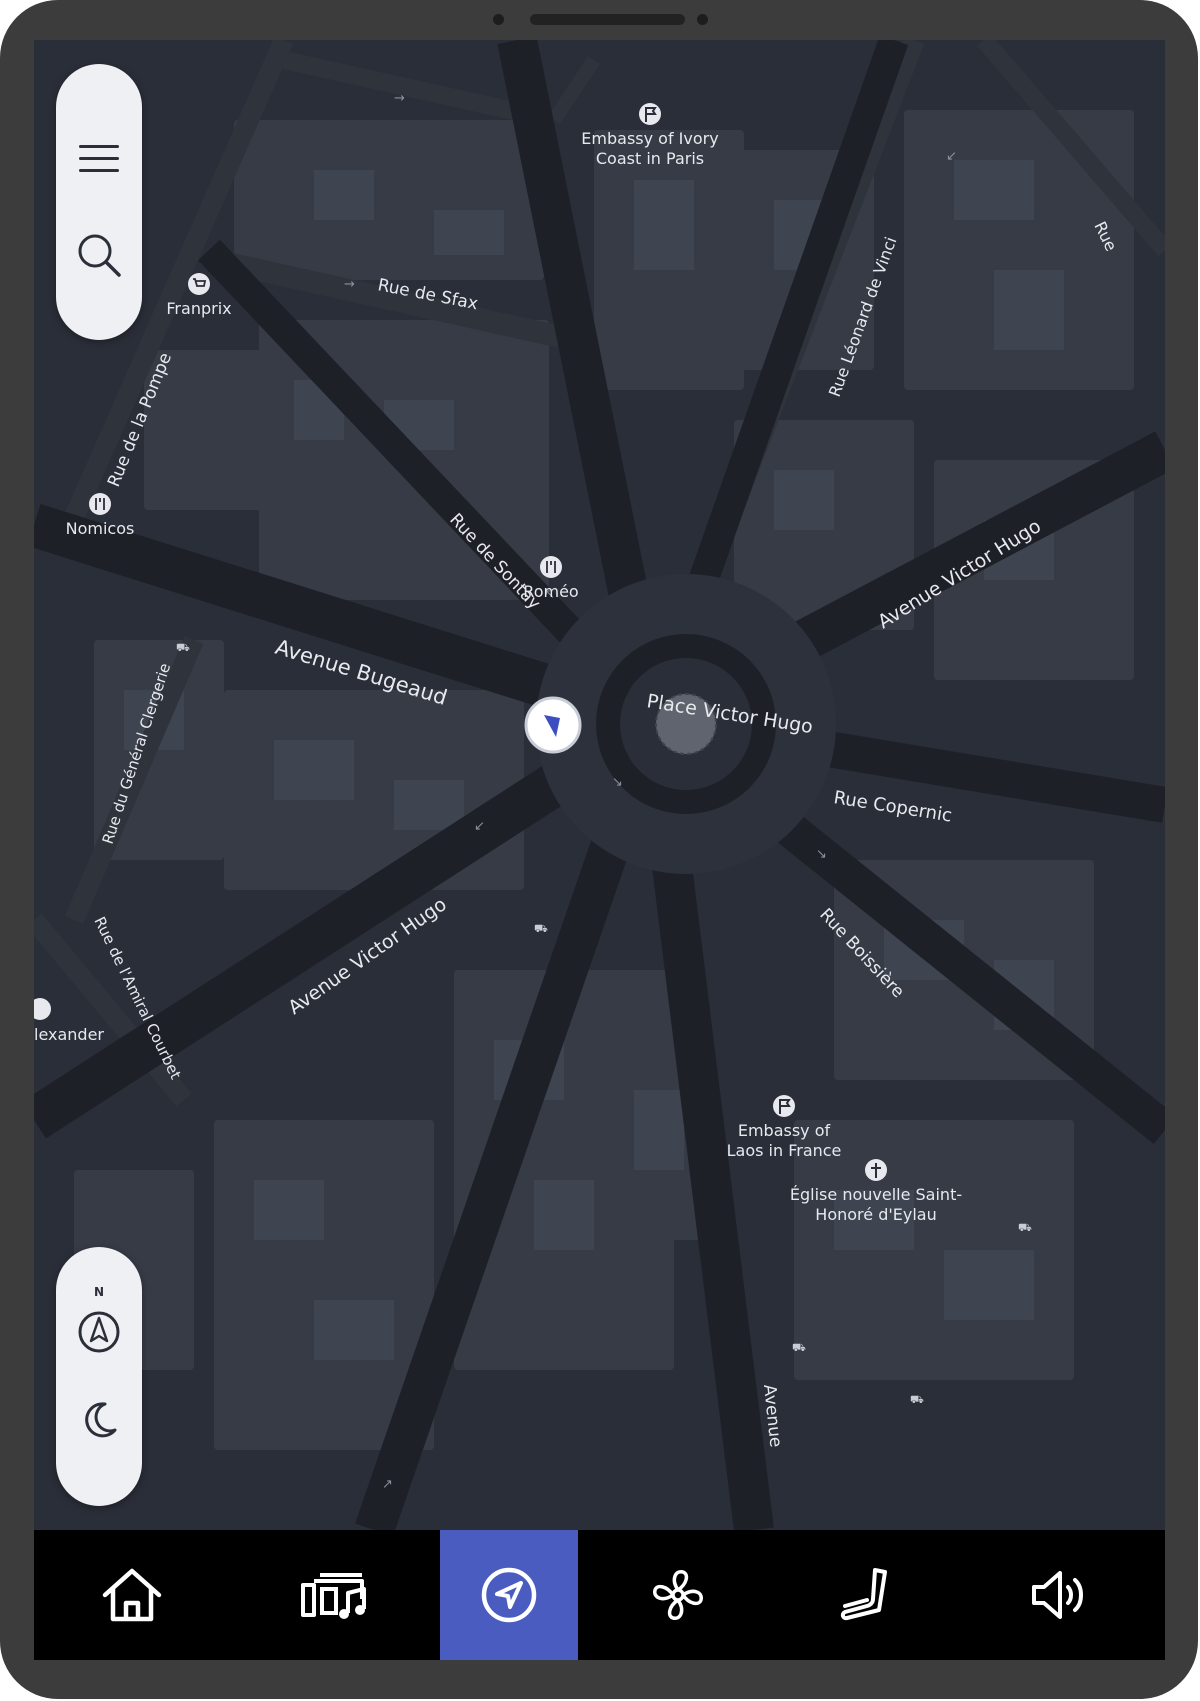 This screenshot has width=1200, height=1701. What do you see at coordinates (1057, 1595) in the screenshot?
I see `volume-icon` at bounding box center [1057, 1595].